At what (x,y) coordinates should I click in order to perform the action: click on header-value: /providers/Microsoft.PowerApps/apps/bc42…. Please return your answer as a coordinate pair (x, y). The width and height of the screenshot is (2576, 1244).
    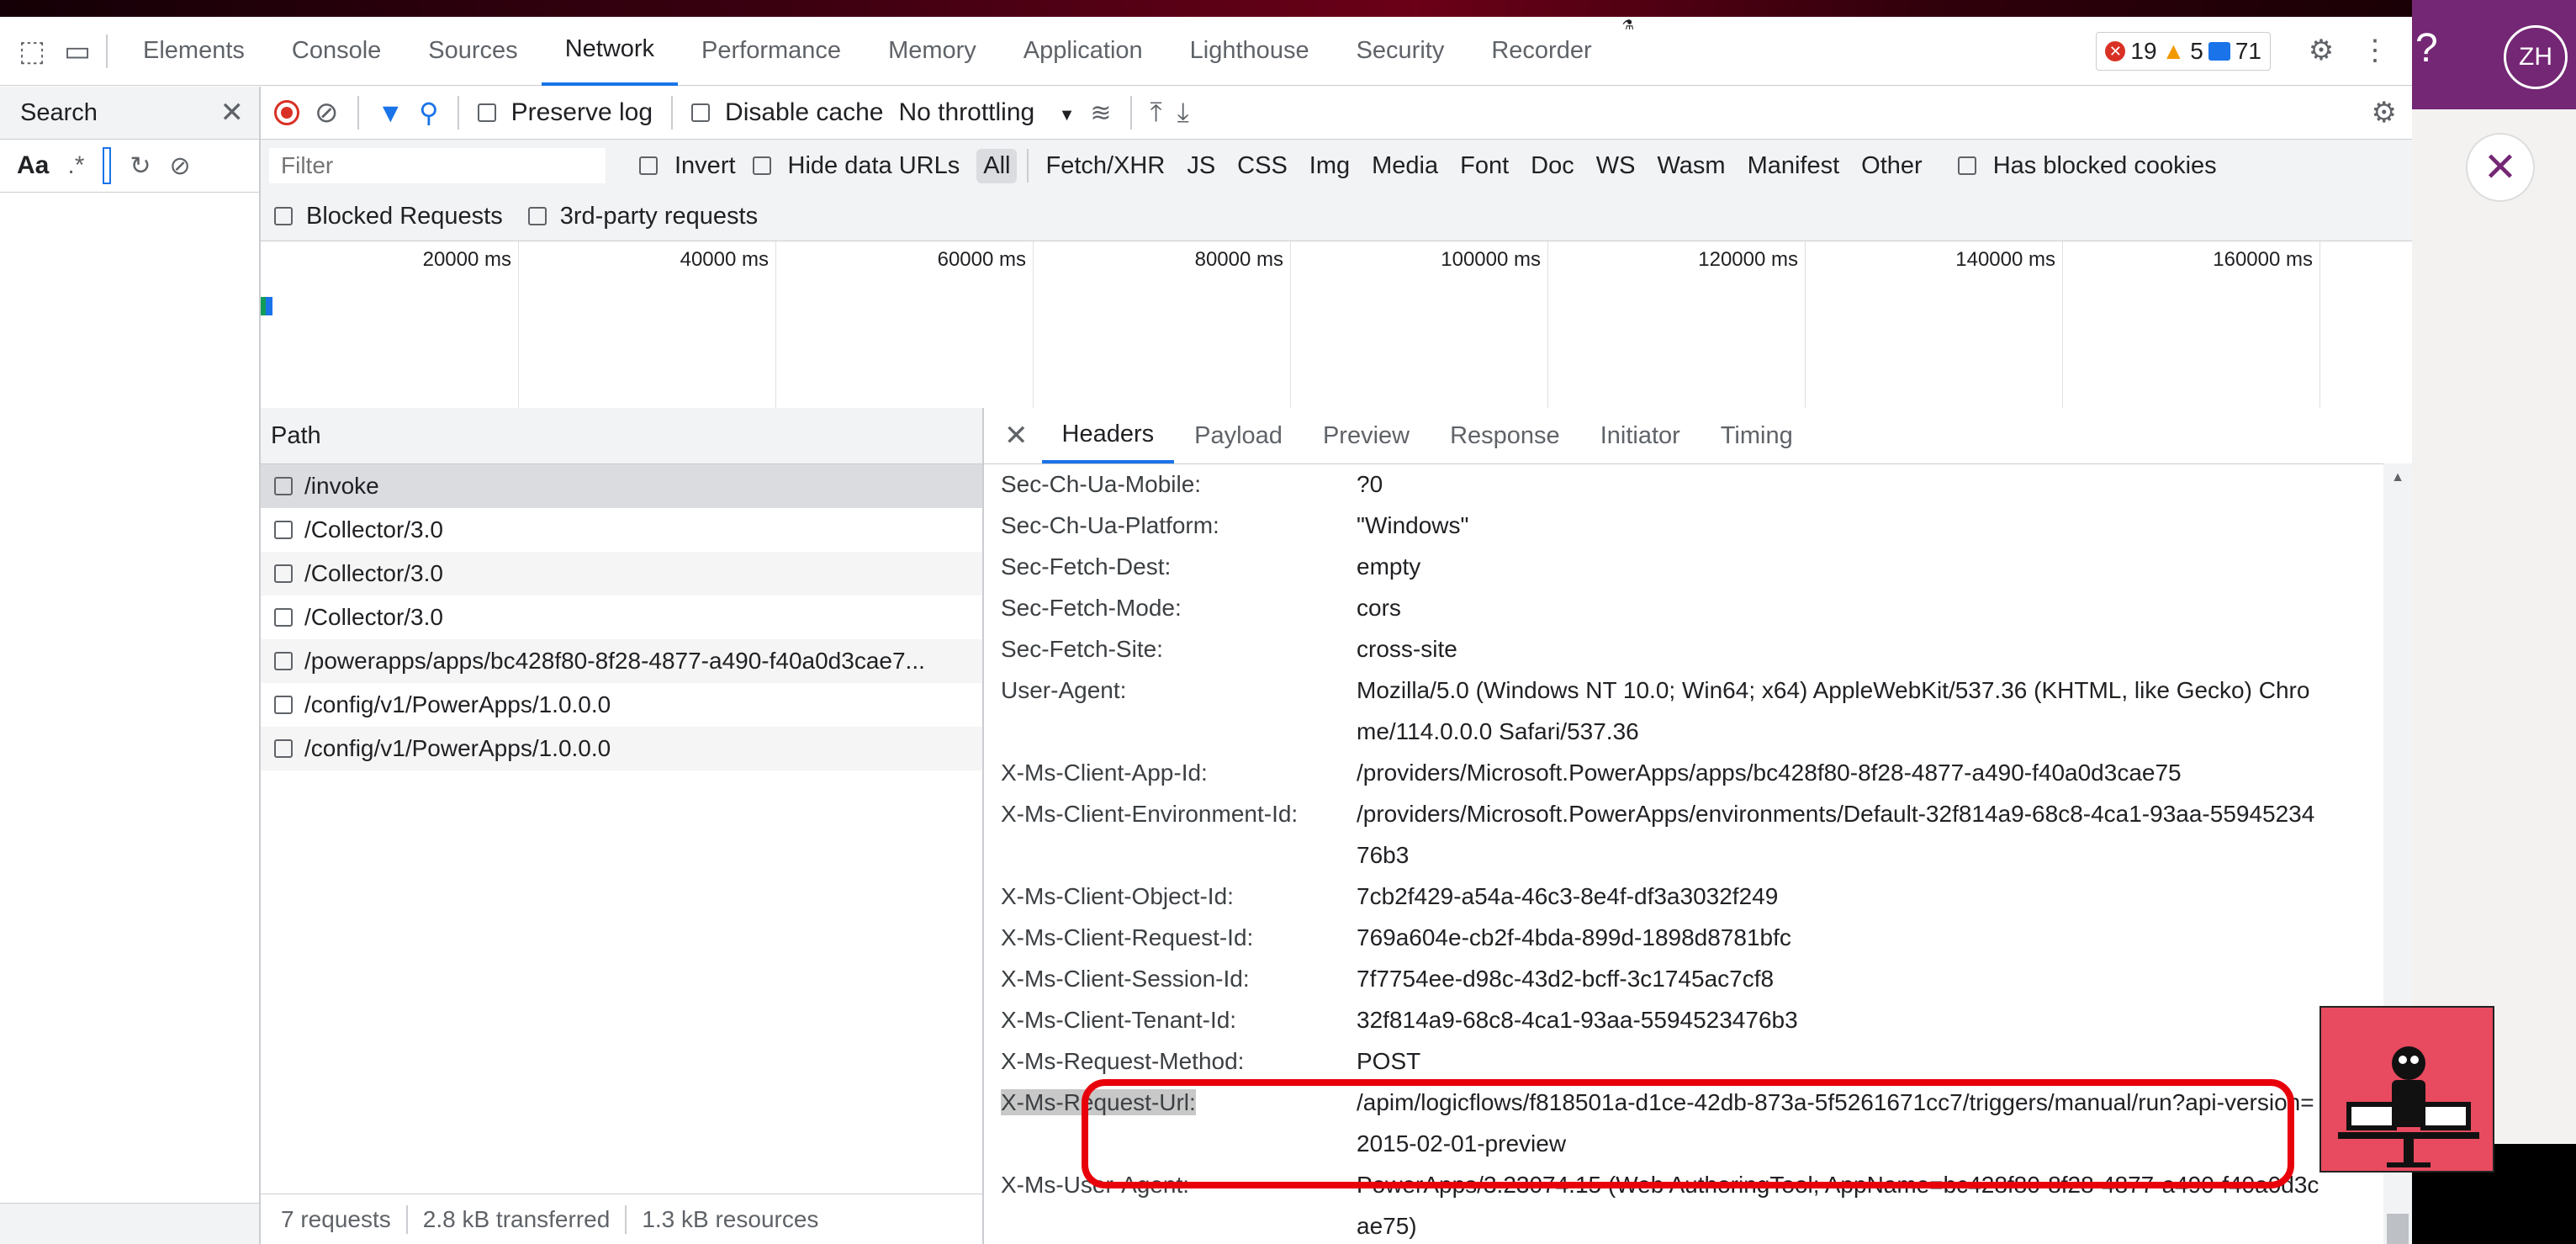
    Looking at the image, I should click on (1769, 773).